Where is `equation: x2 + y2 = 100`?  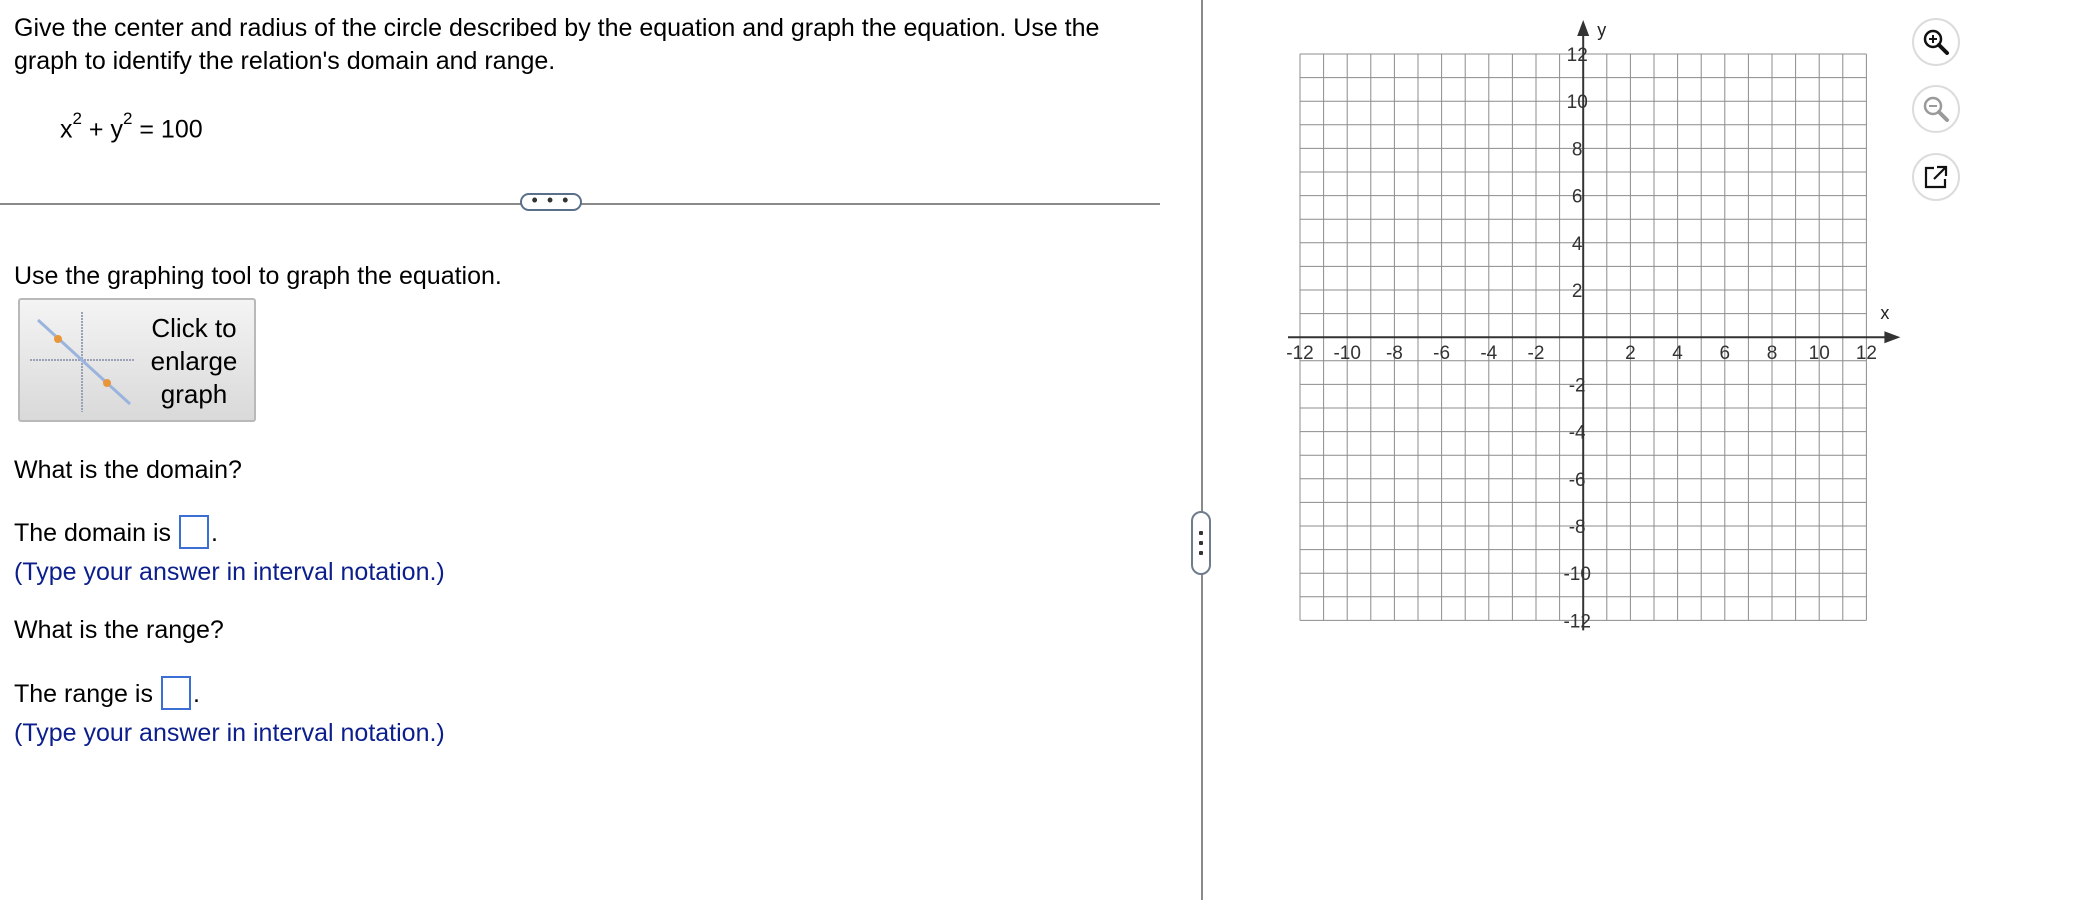
equation: x2 + y2 = 100 is located at coordinates (131, 126).